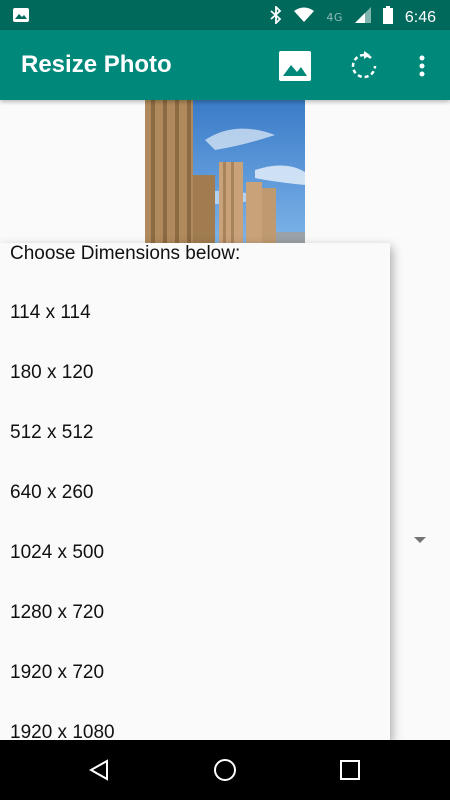 The height and width of the screenshot is (800, 450). Describe the element at coordinates (195, 633) in the screenshot. I see `dimension-option: 1280 x 720` at that location.